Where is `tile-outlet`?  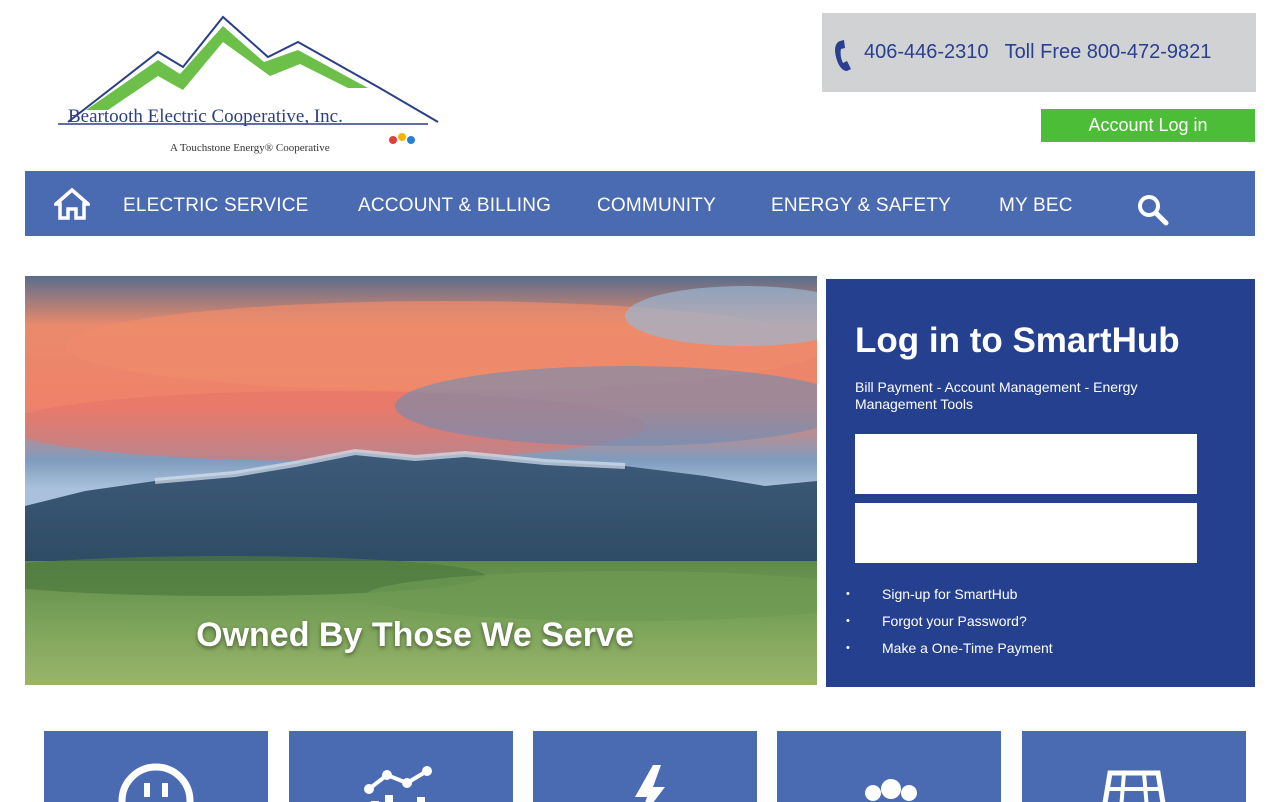
tile-outlet is located at coordinates (156, 766).